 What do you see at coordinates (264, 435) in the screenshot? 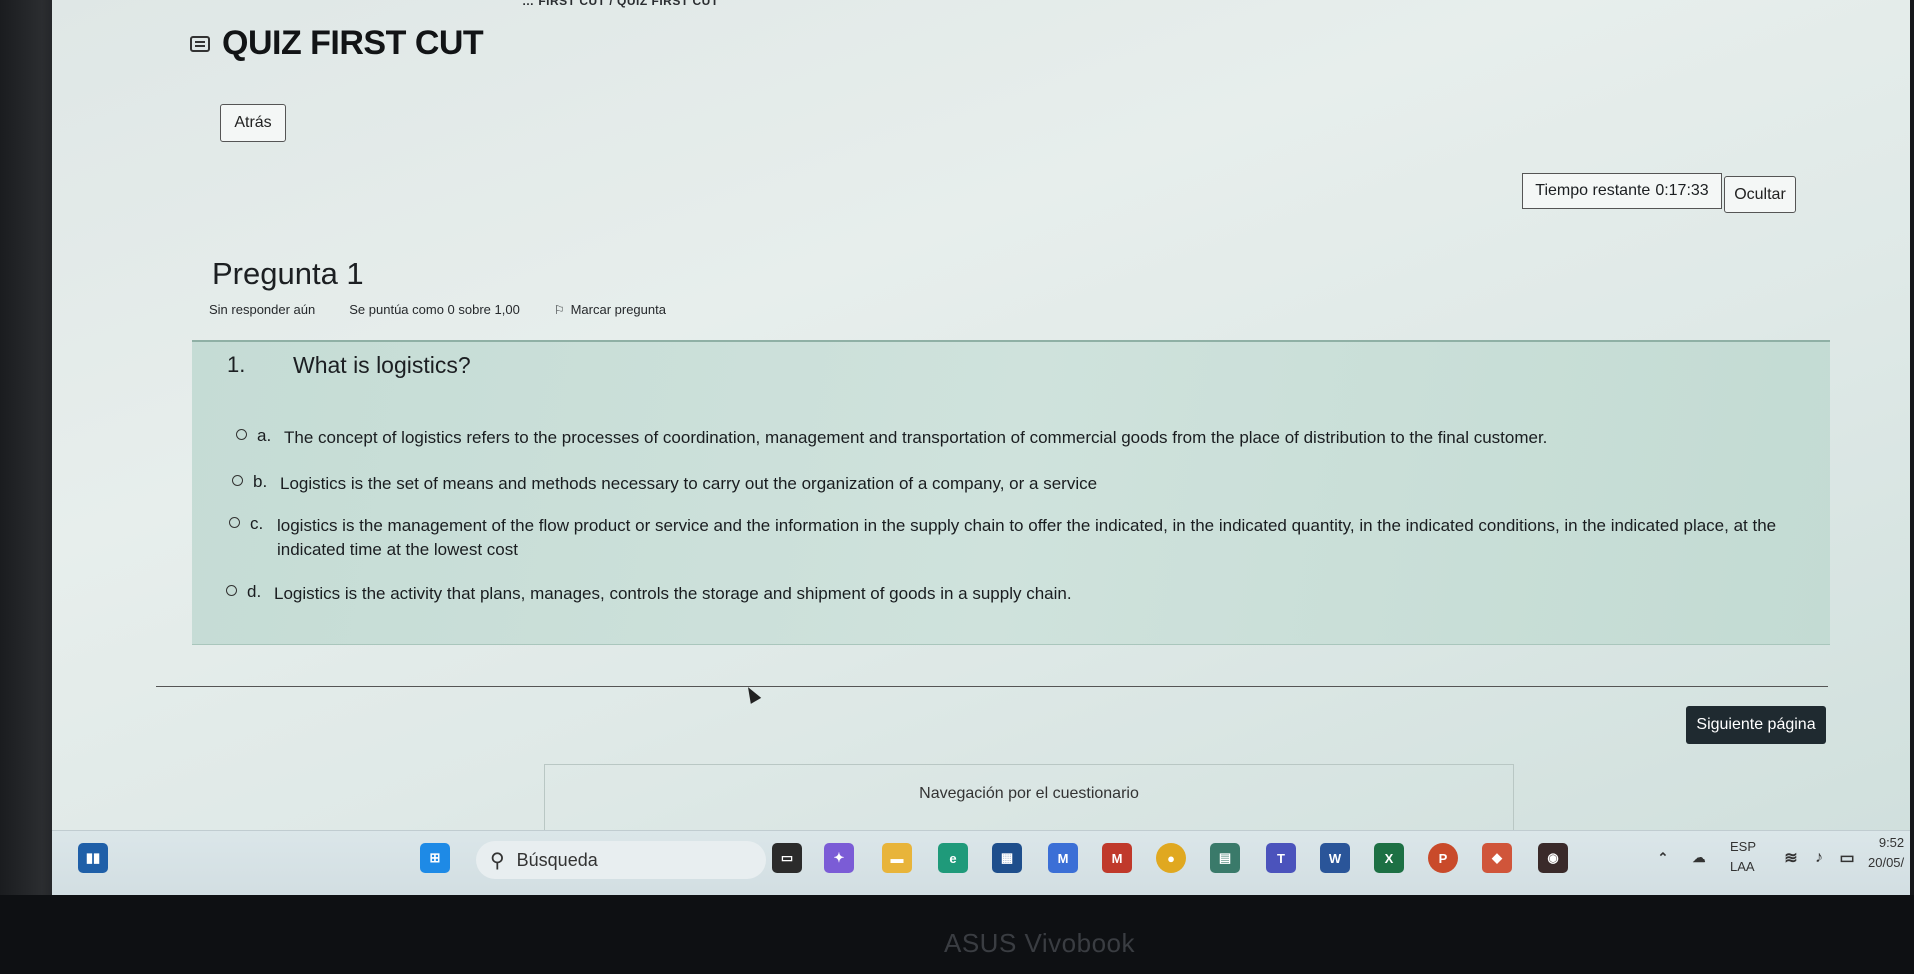
I see `option-letter: a.` at bounding box center [264, 435].